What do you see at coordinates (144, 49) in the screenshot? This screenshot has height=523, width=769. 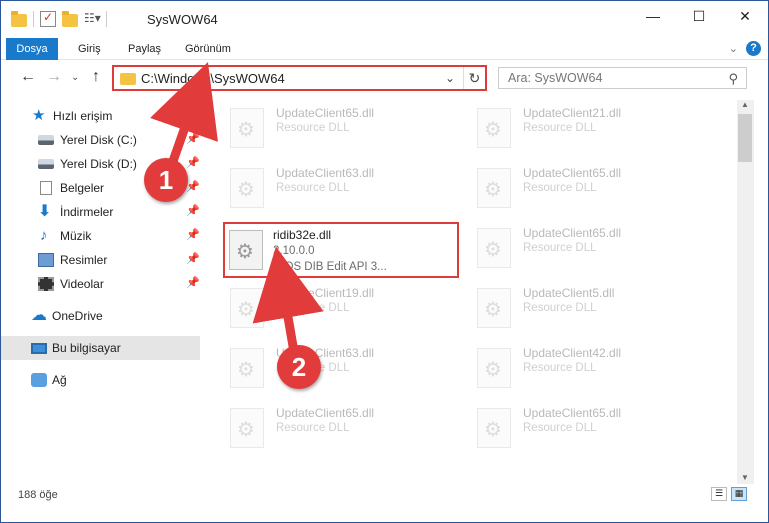 I see `tab-share: Paylaş` at bounding box center [144, 49].